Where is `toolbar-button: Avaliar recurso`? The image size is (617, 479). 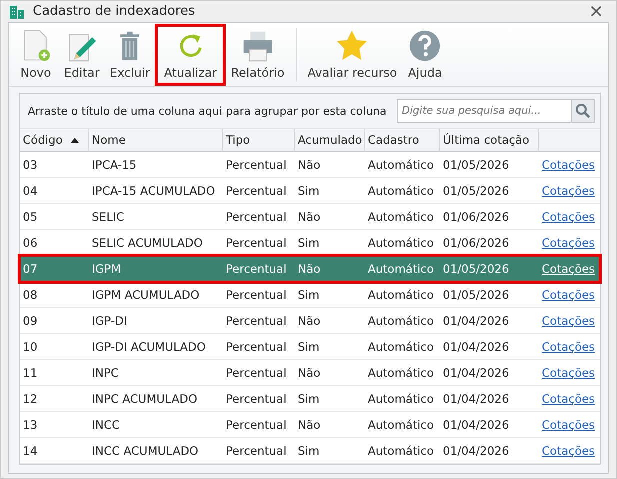
toolbar-button: Avaliar recurso is located at coordinates (352, 55).